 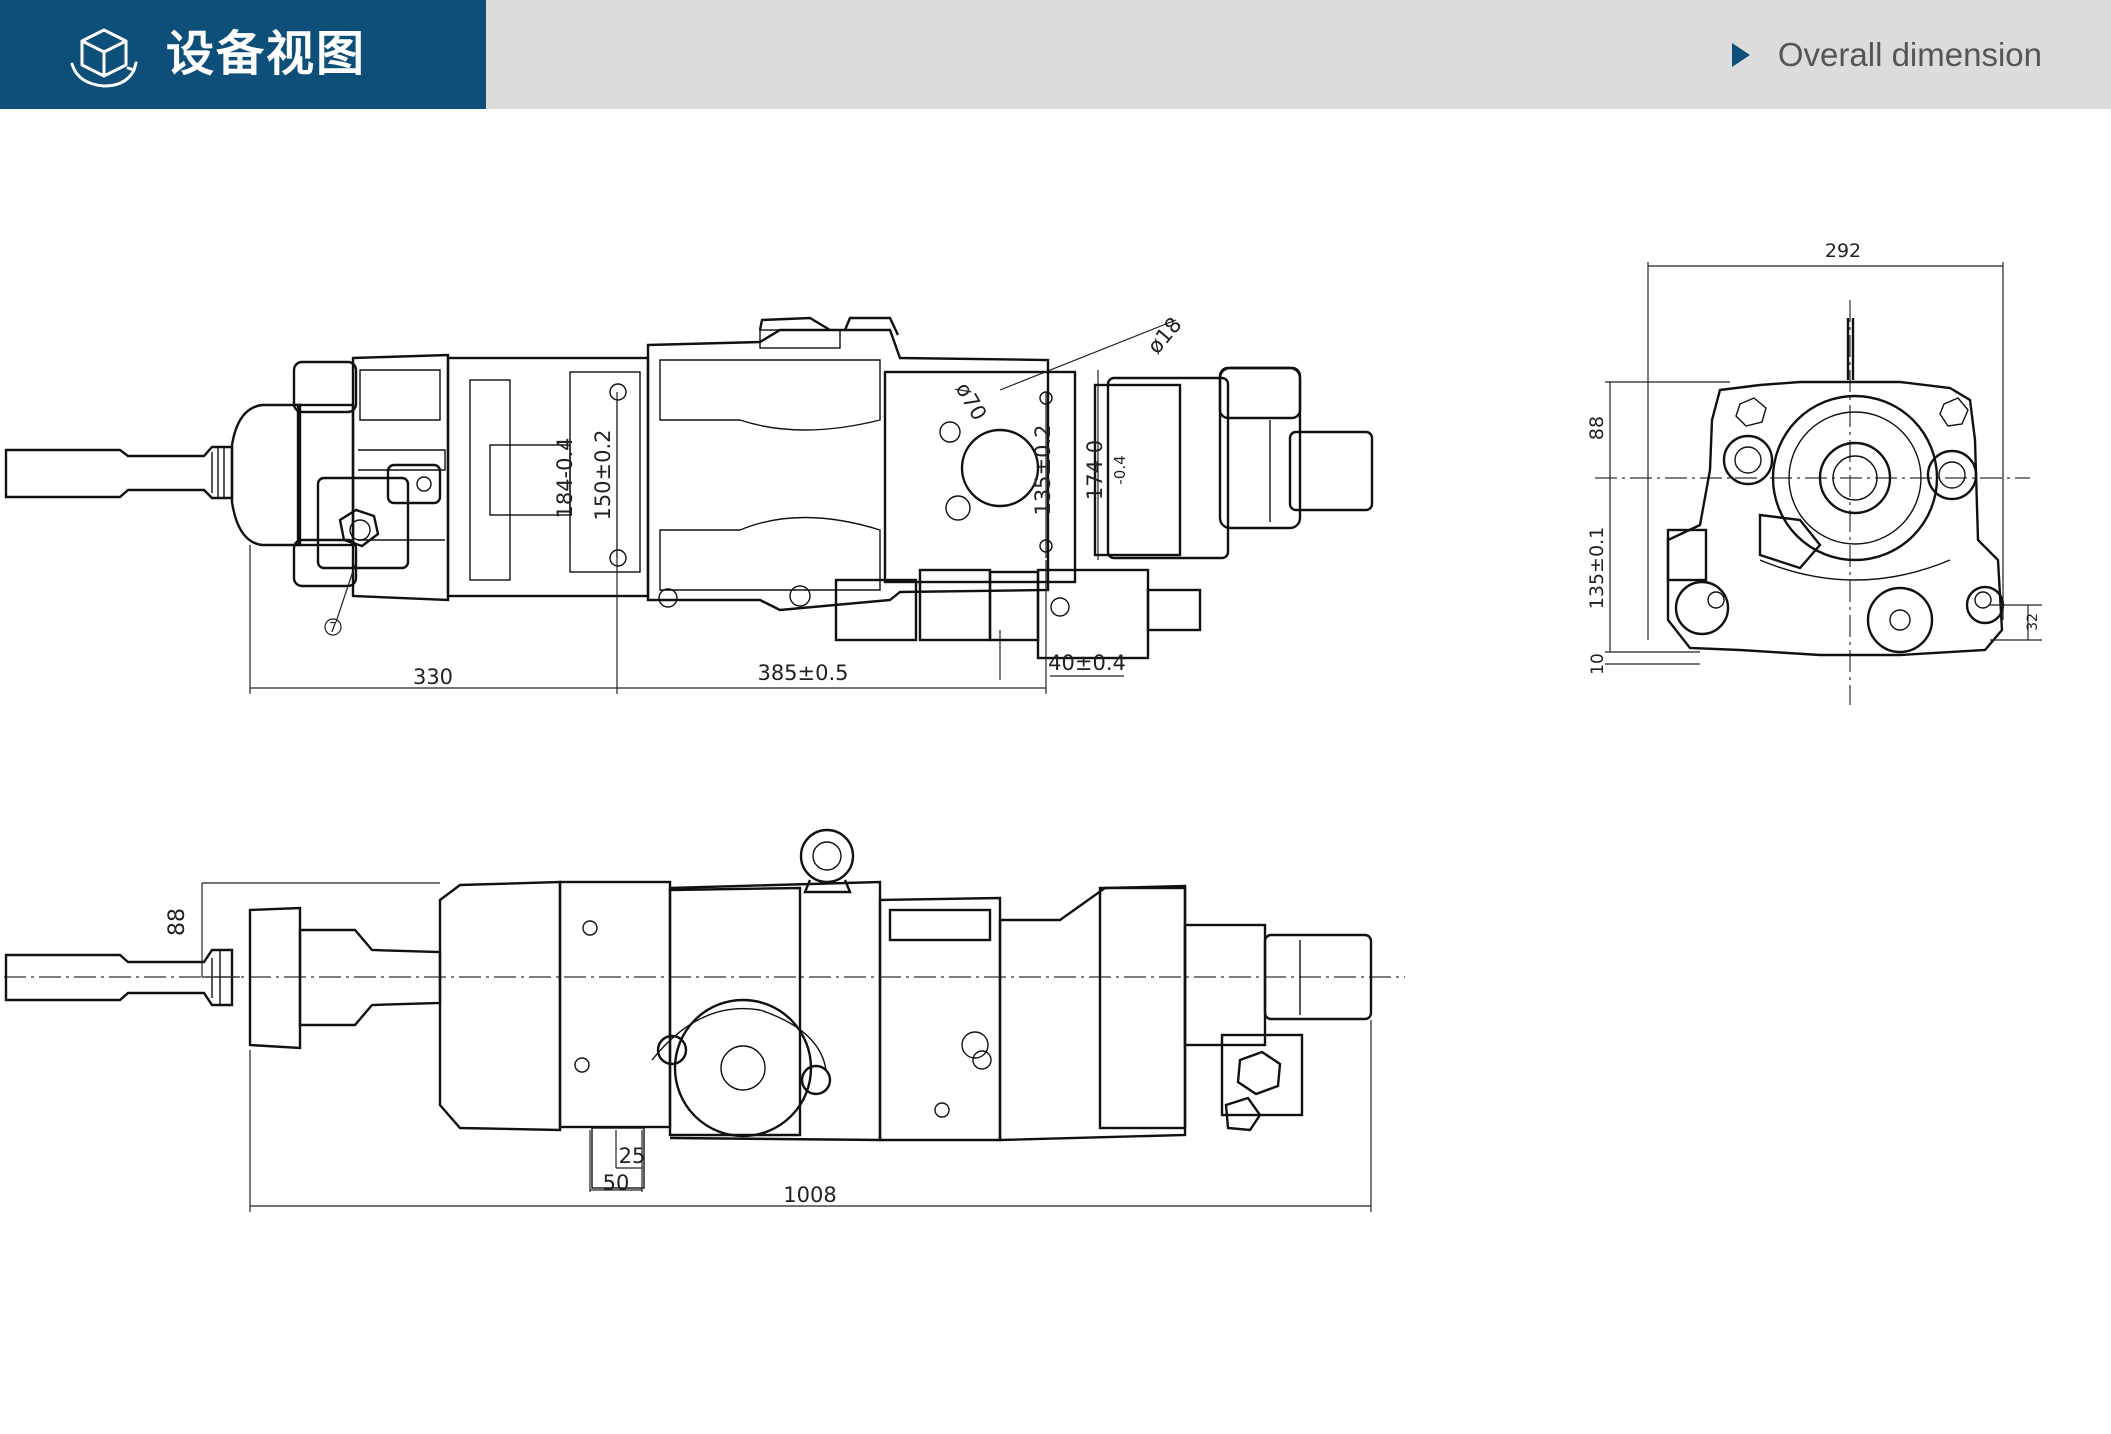 What do you see at coordinates (2033, 622) in the screenshot?
I see `dim-end-32: 32` at bounding box center [2033, 622].